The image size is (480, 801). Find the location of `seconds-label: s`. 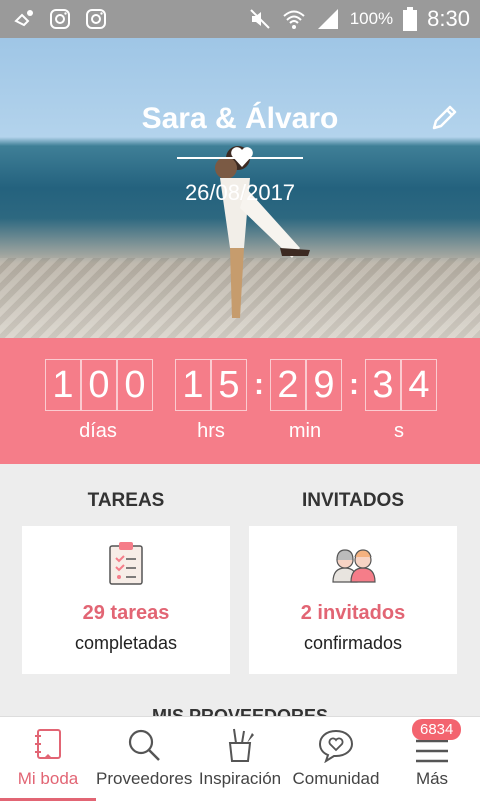

seconds-label: s is located at coordinates (399, 431).